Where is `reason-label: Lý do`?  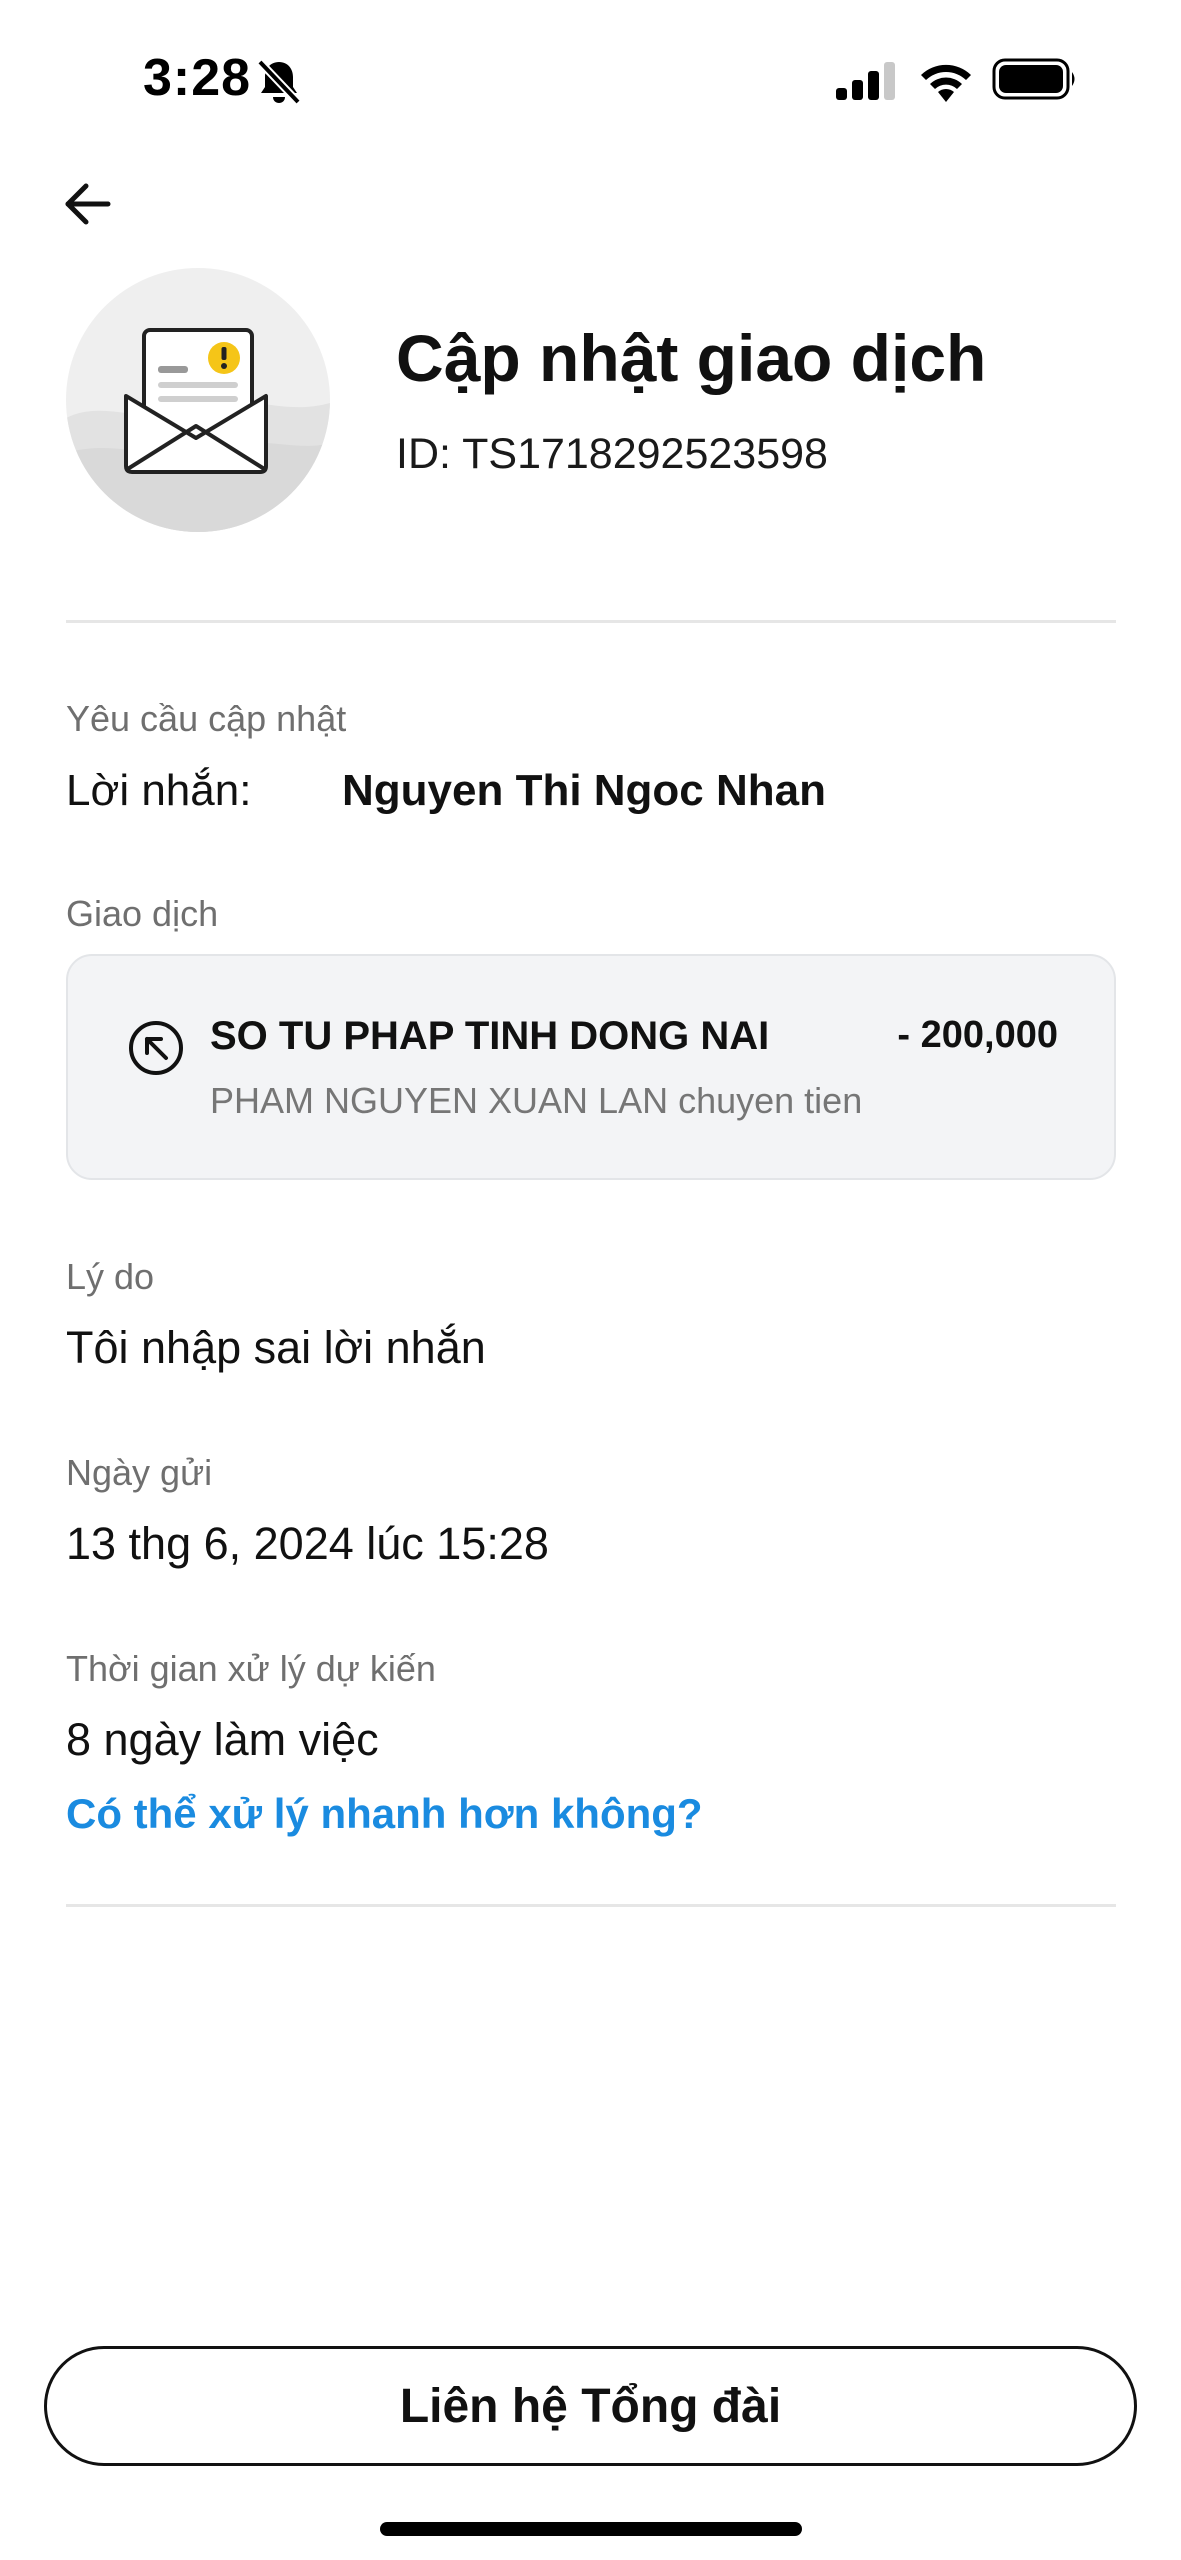
reason-label: Lý do is located at coordinates (110, 1276).